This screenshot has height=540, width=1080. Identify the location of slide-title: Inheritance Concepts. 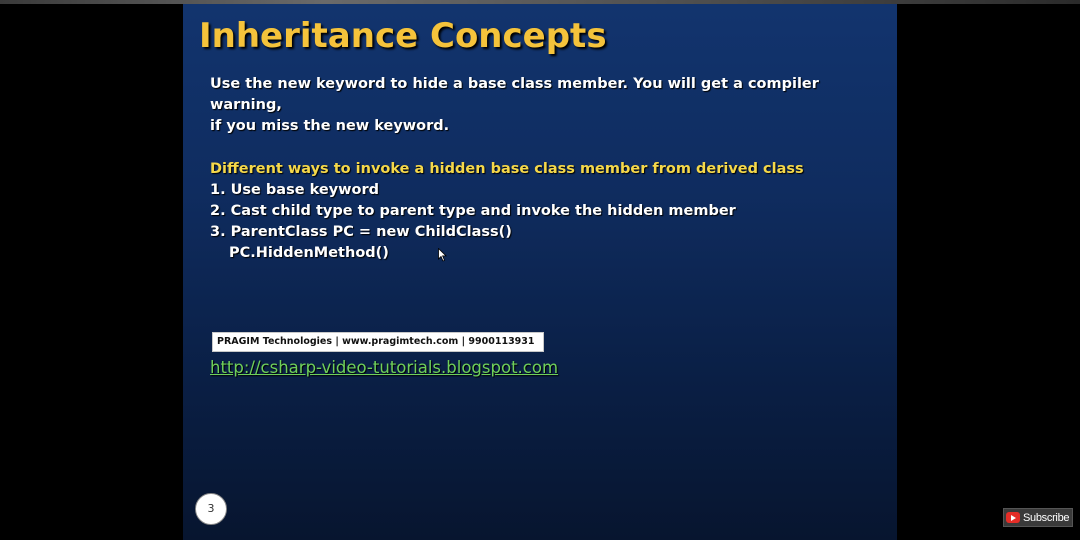
(403, 36).